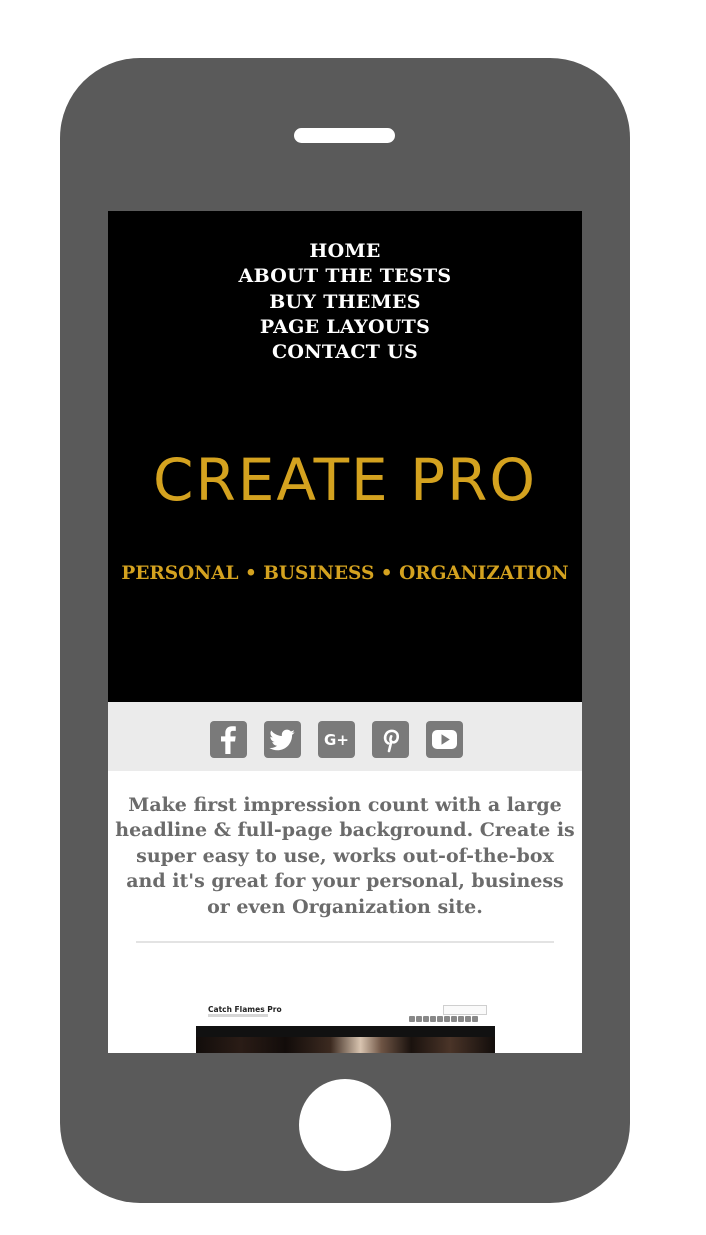  What do you see at coordinates (345, 352) in the screenshot?
I see `nav-item-contact-us: CONTACT US` at bounding box center [345, 352].